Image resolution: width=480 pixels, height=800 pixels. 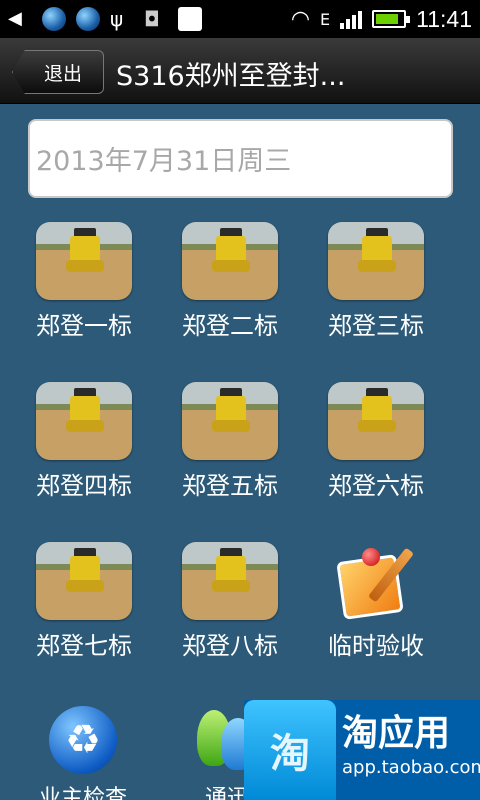 What do you see at coordinates (226, 793) in the screenshot?
I see `bottom-label: 通迅` at bounding box center [226, 793].